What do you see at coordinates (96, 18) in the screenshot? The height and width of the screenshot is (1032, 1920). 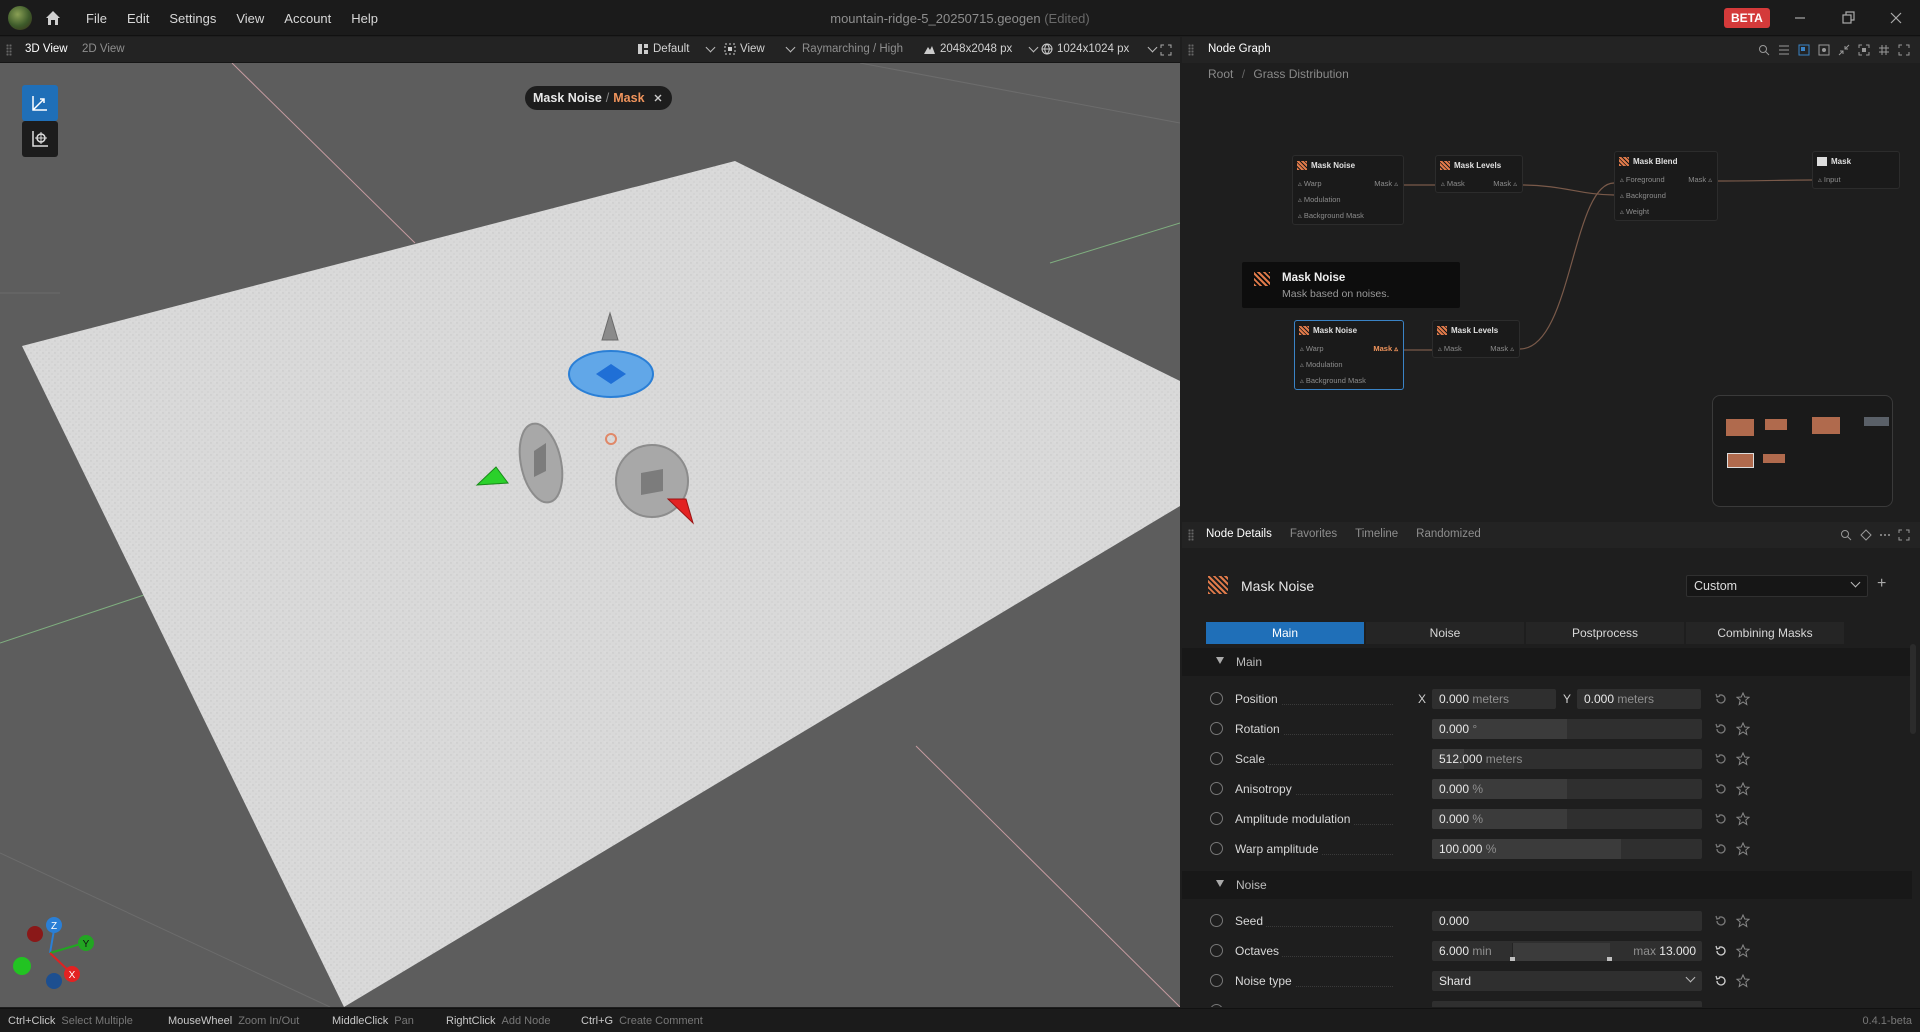 I see `menu-file: File` at bounding box center [96, 18].